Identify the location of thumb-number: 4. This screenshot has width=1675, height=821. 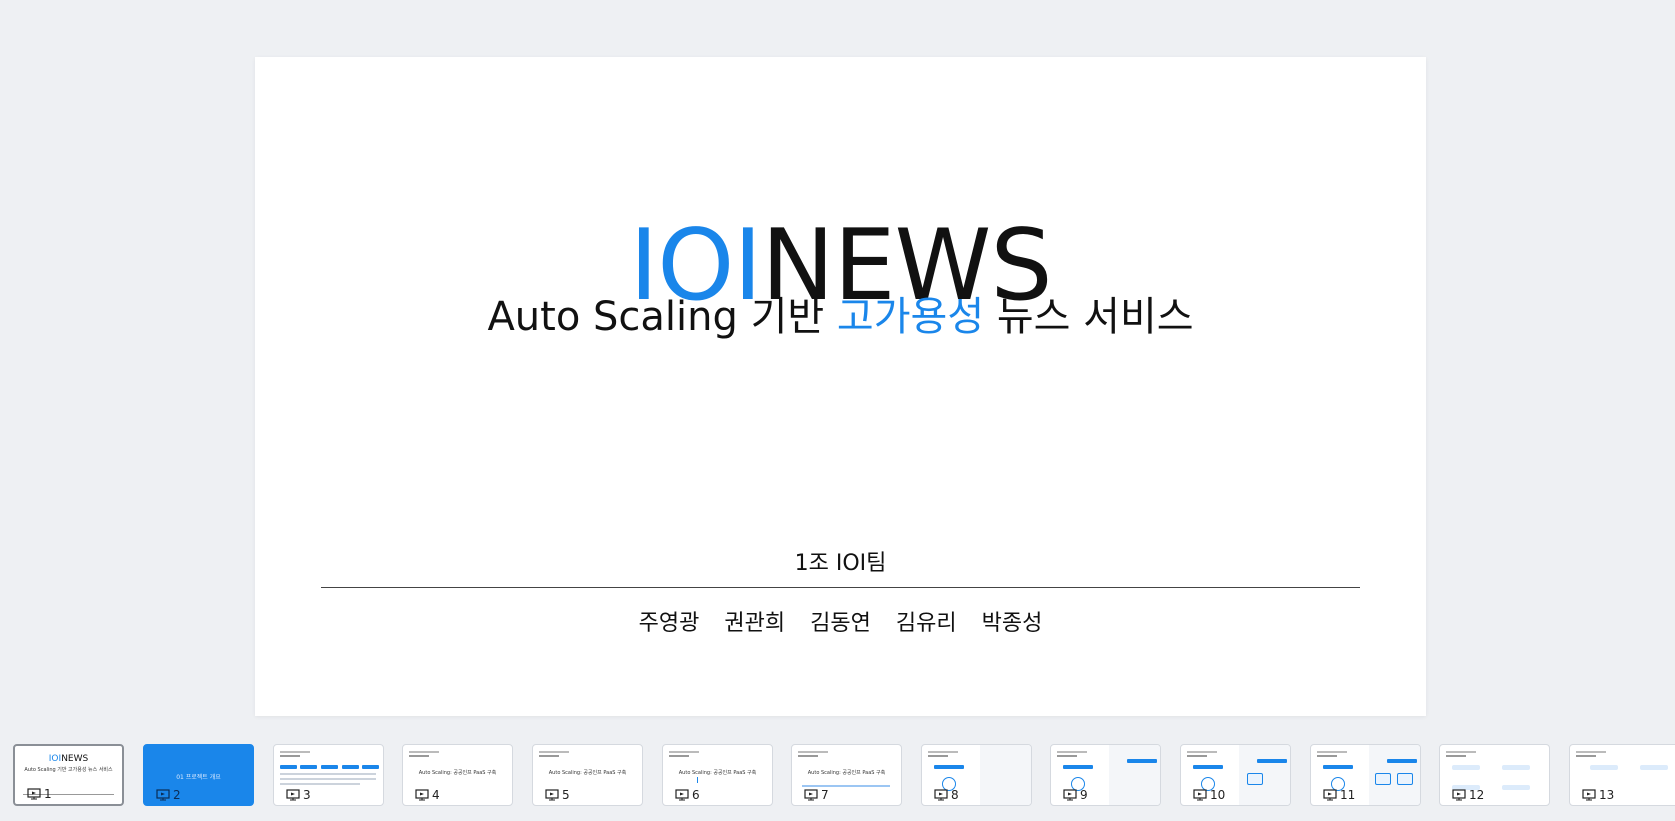
(436, 795).